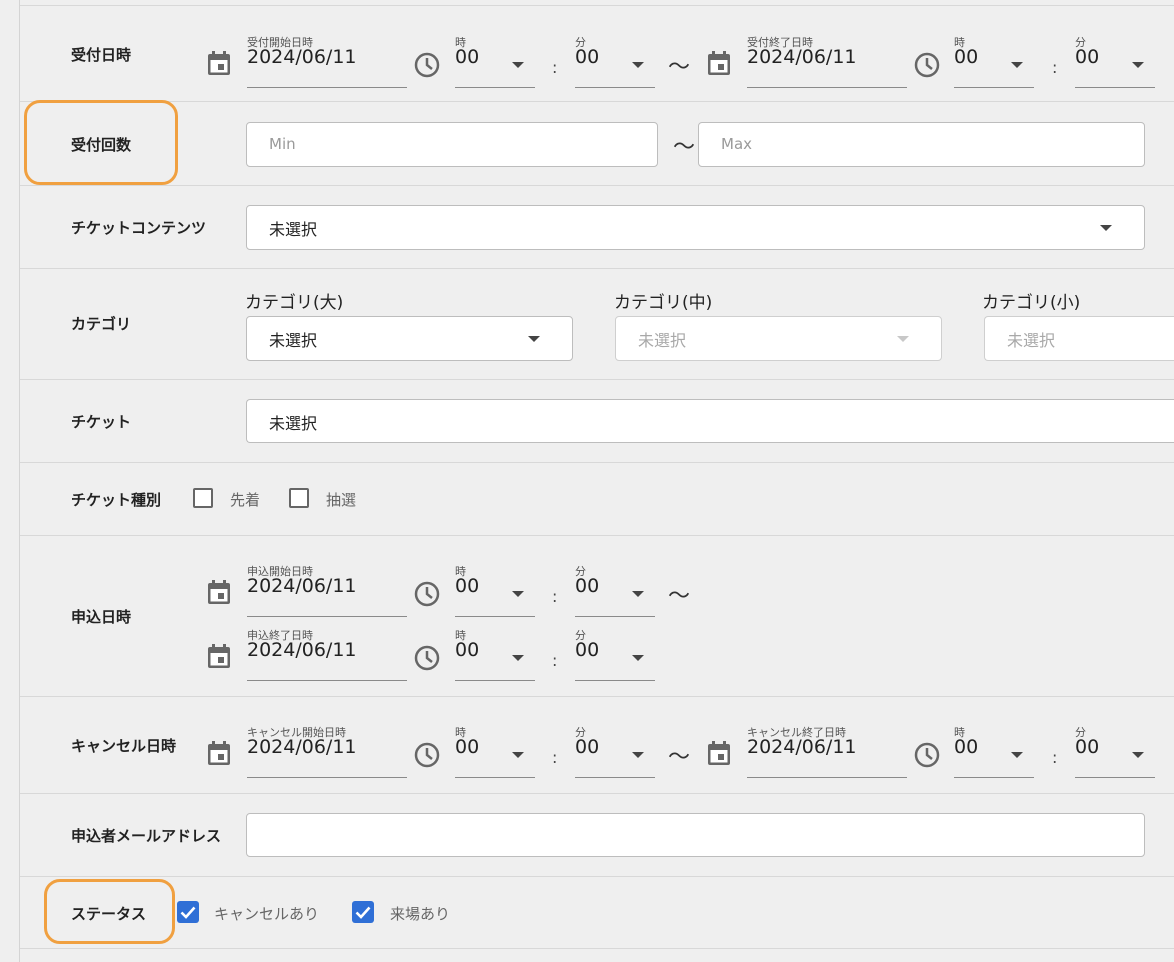 This screenshot has width=1174, height=962. I want to click on accept-start-minute-select: 分 00, so click(615, 62).